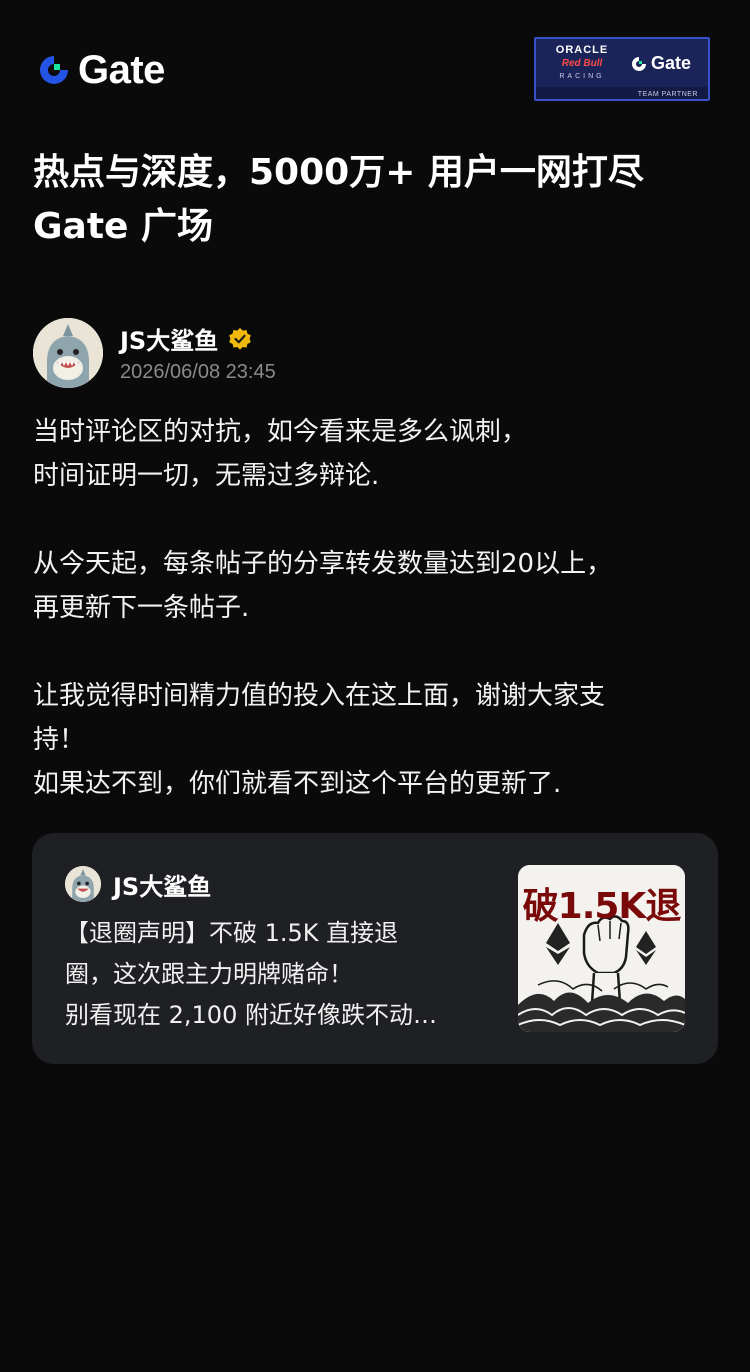 The height and width of the screenshot is (1372, 750). Describe the element at coordinates (141, 608) in the screenshot. I see `post-line: 再更新下一条帖子.` at that location.